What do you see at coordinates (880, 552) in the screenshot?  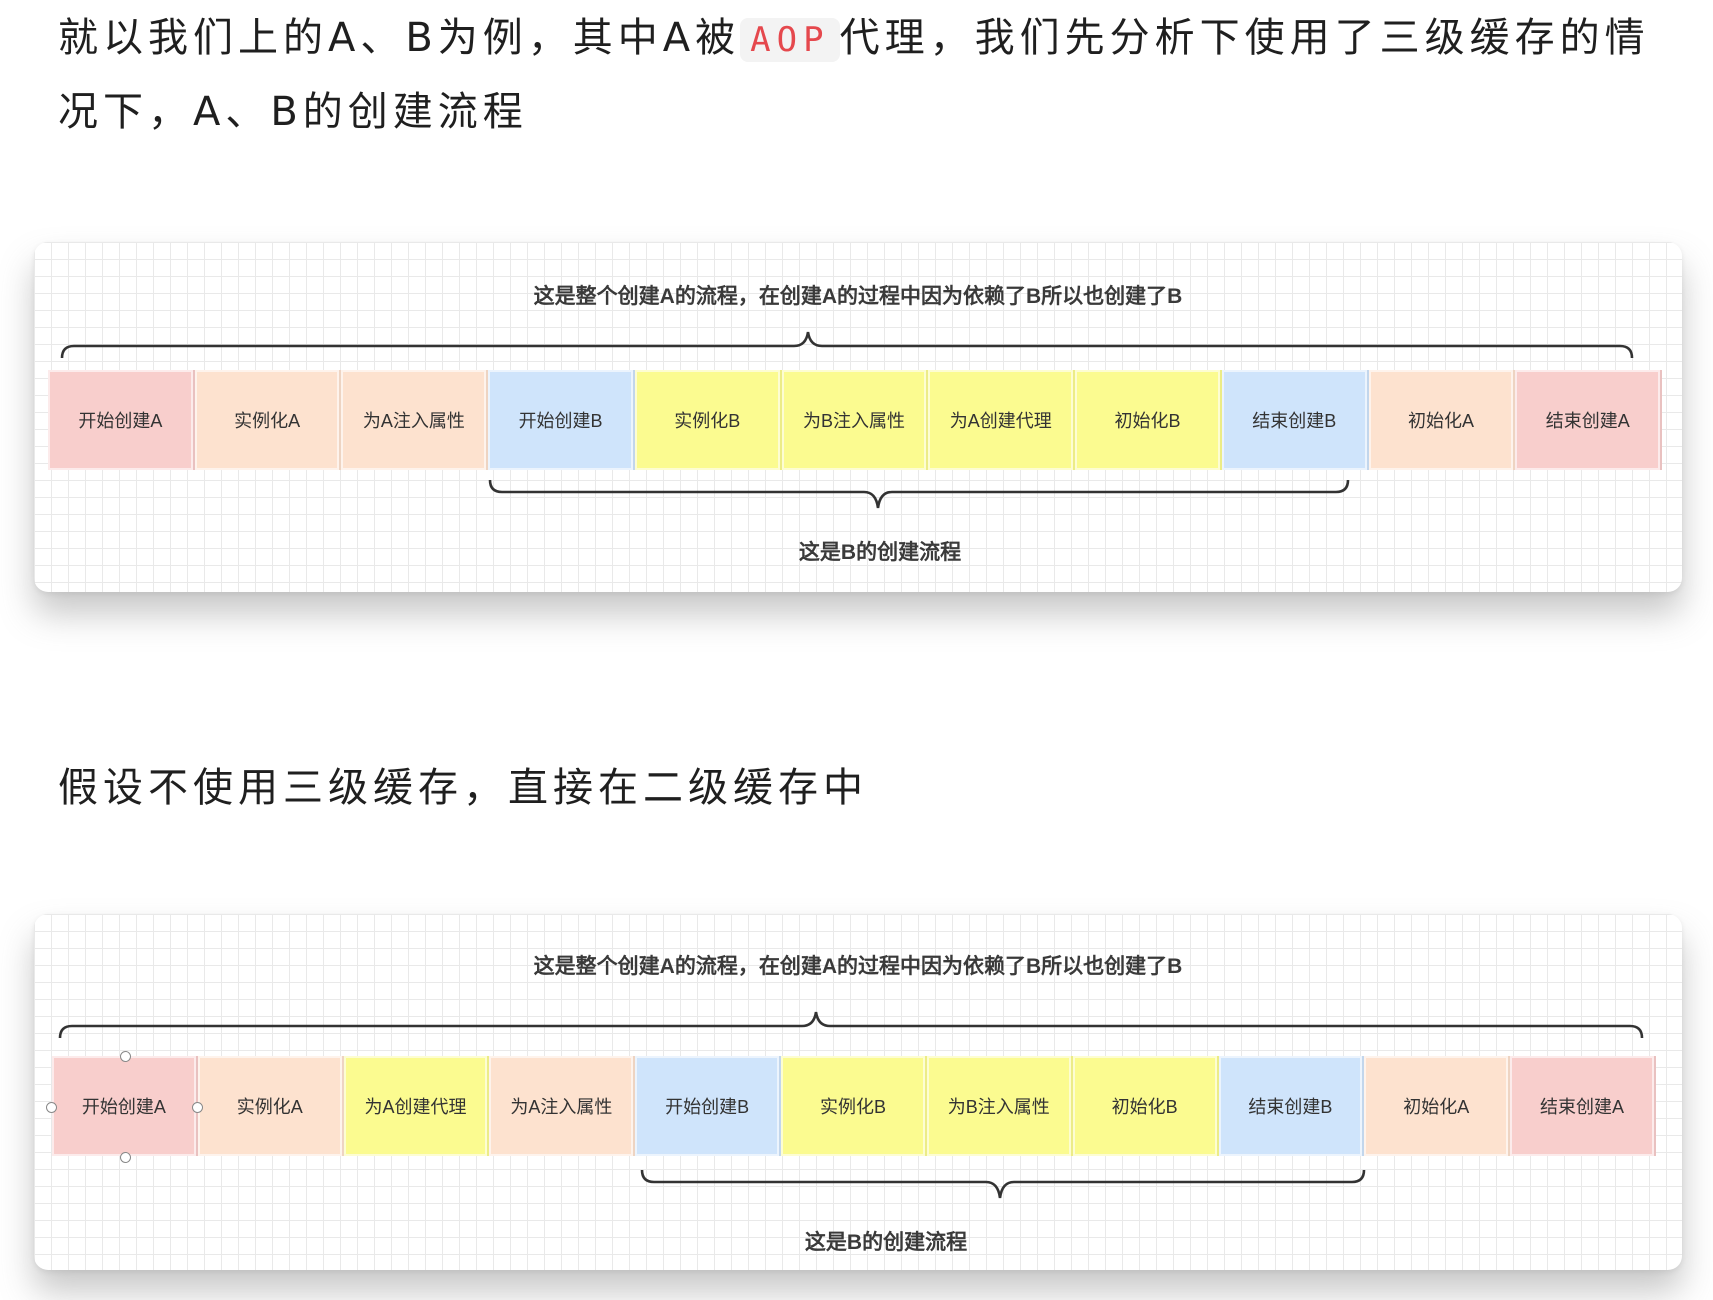 I see `figure1-subtitle: 这是B的创建流程` at bounding box center [880, 552].